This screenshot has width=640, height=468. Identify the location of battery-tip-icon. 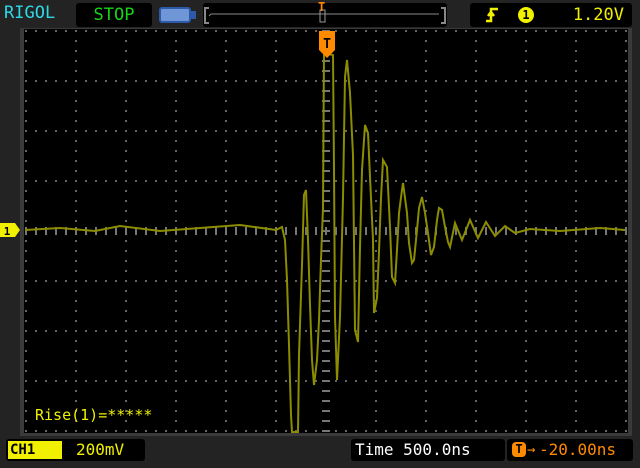
(193, 15).